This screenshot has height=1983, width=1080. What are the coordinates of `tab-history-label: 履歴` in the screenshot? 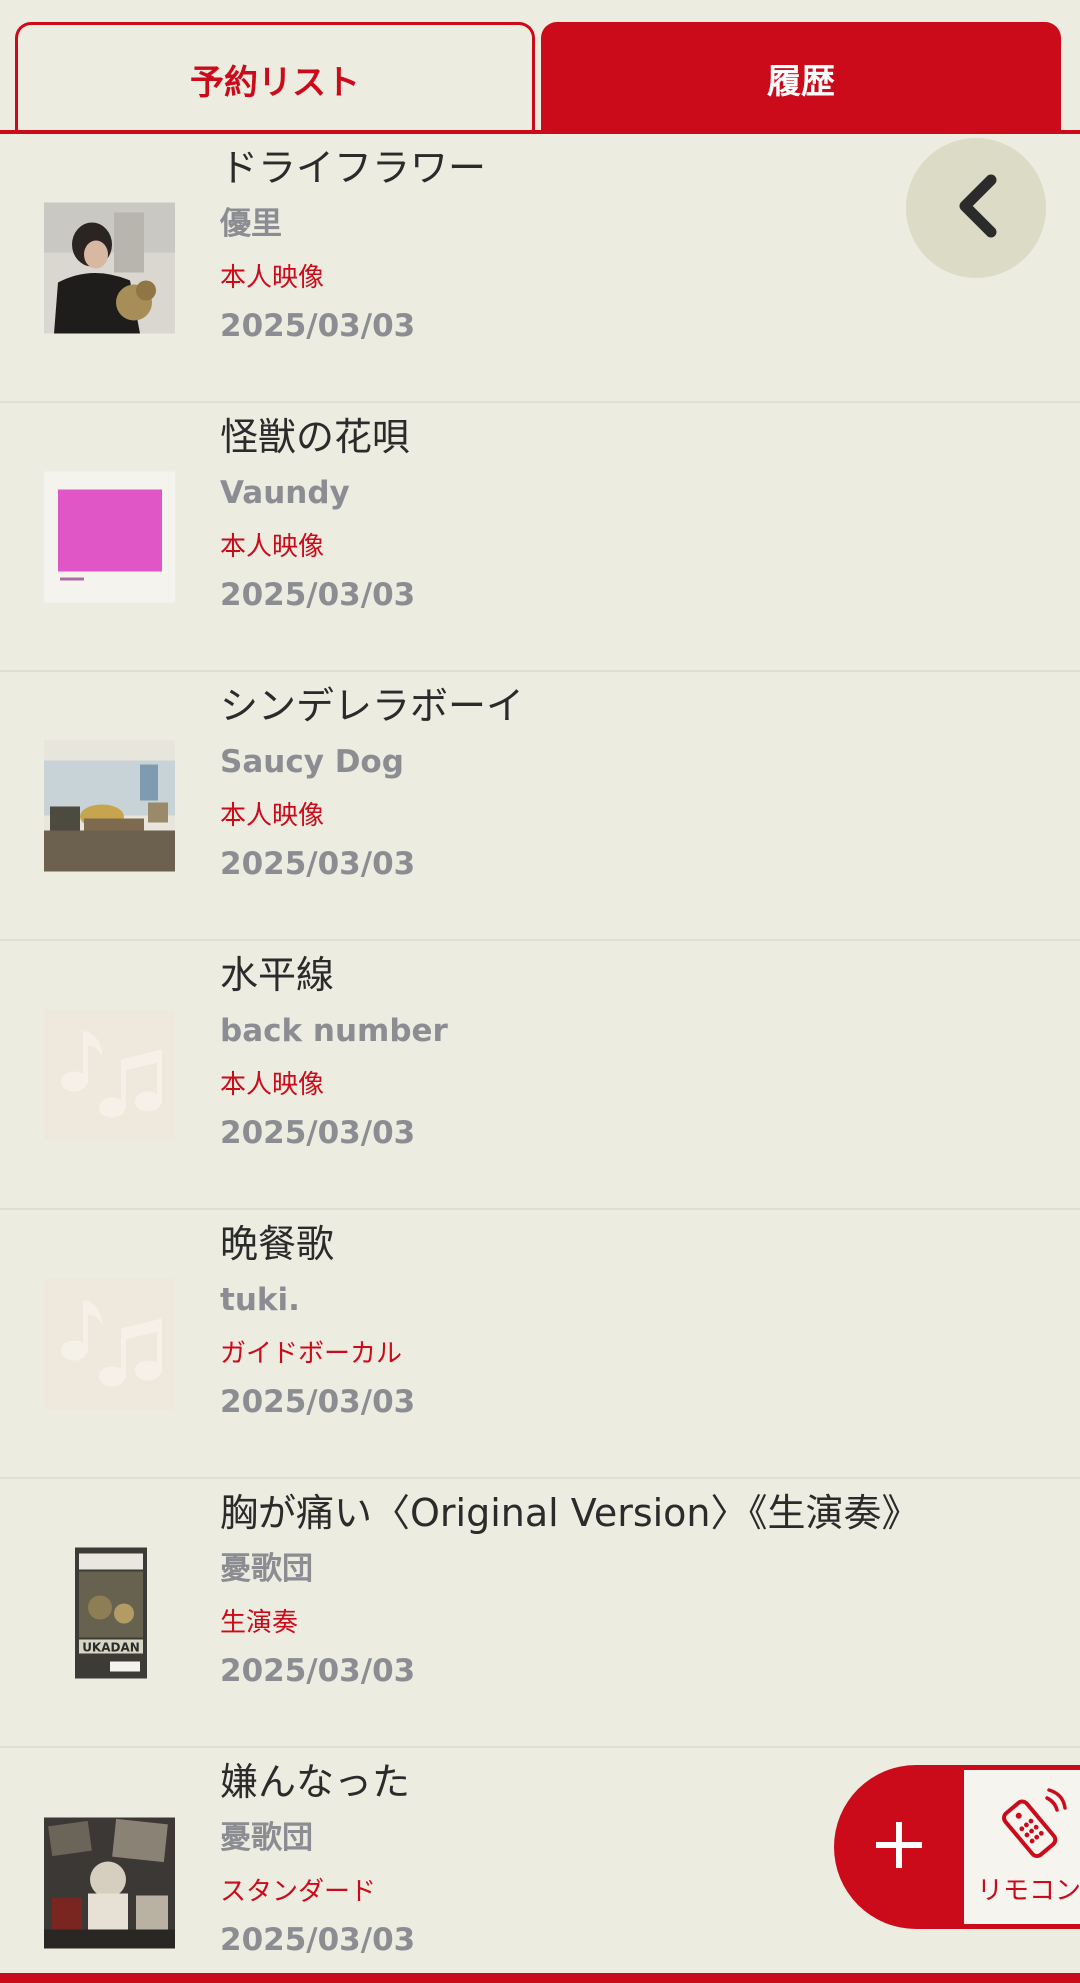 It's located at (801, 81).